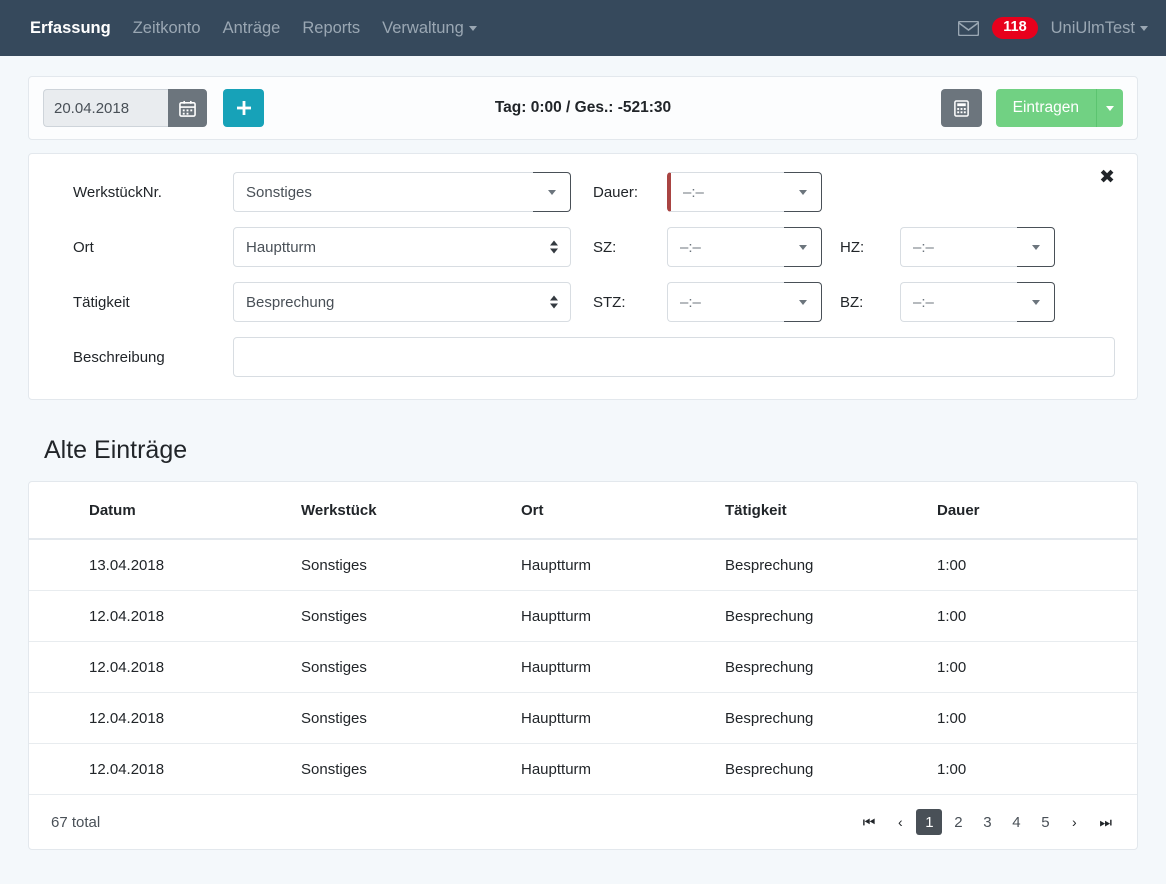 The width and height of the screenshot is (1166, 884). I want to click on submit-button: Eintragen, so click(1045, 108).